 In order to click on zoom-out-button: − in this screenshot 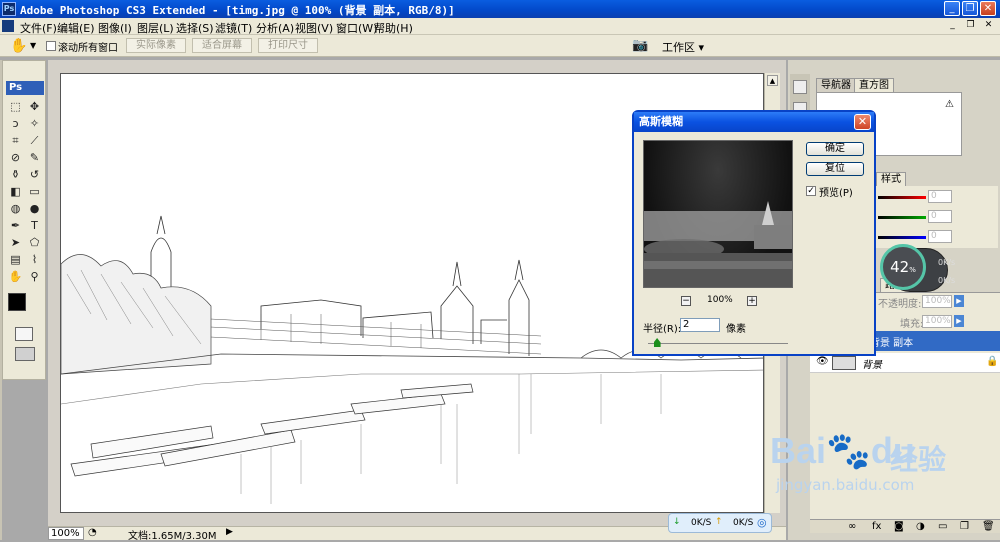, I will do `click(686, 301)`.